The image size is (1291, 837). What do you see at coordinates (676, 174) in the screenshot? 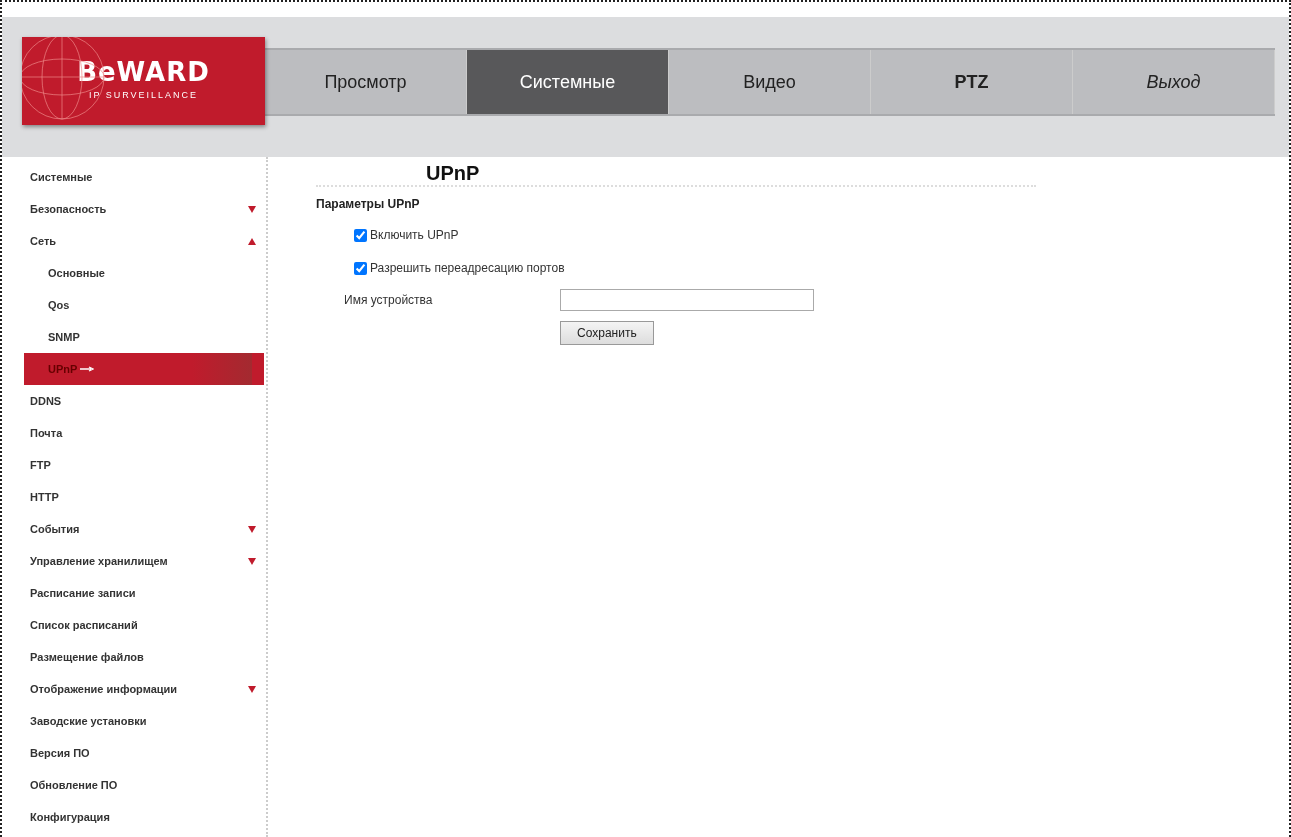
I see `page-title: UPnP` at bounding box center [676, 174].